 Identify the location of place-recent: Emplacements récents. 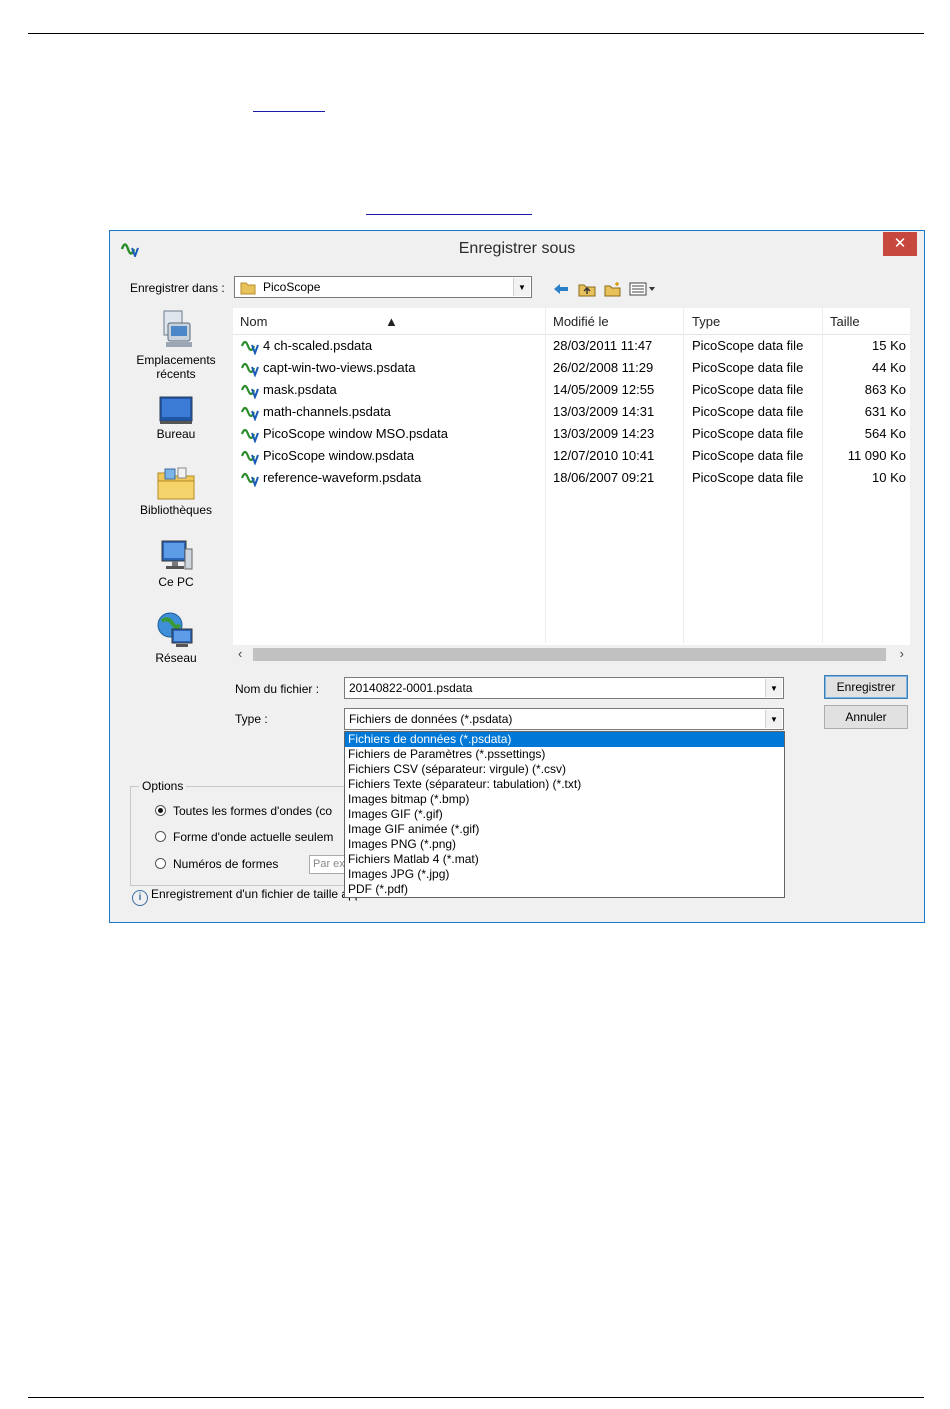
(176, 345).